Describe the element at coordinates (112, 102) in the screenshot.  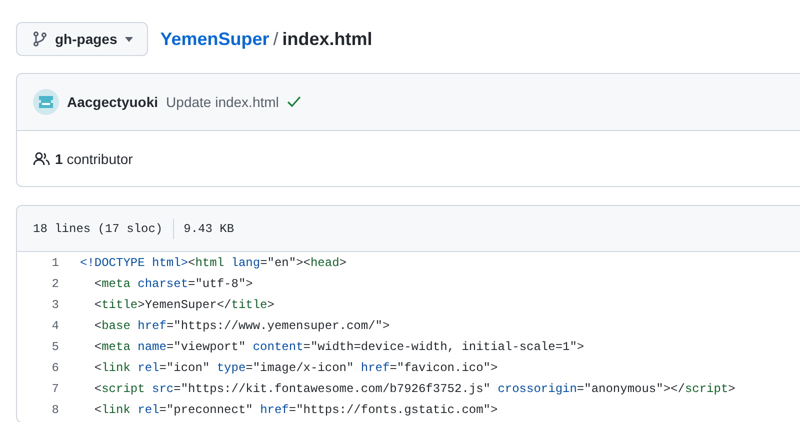
I see `commit-author: Aacgectyuoki` at that location.